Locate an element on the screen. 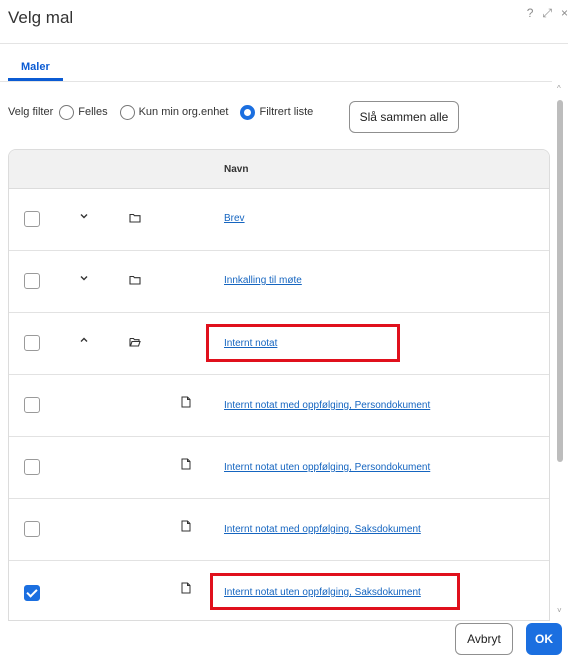 This screenshot has width=568, height=664. table-row: Innkalling til møte is located at coordinates (279, 282).